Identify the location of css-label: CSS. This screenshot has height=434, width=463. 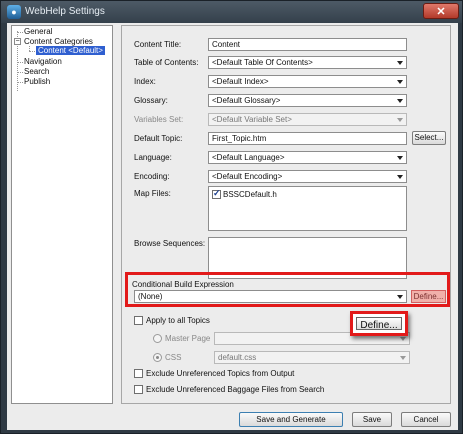
(173, 357).